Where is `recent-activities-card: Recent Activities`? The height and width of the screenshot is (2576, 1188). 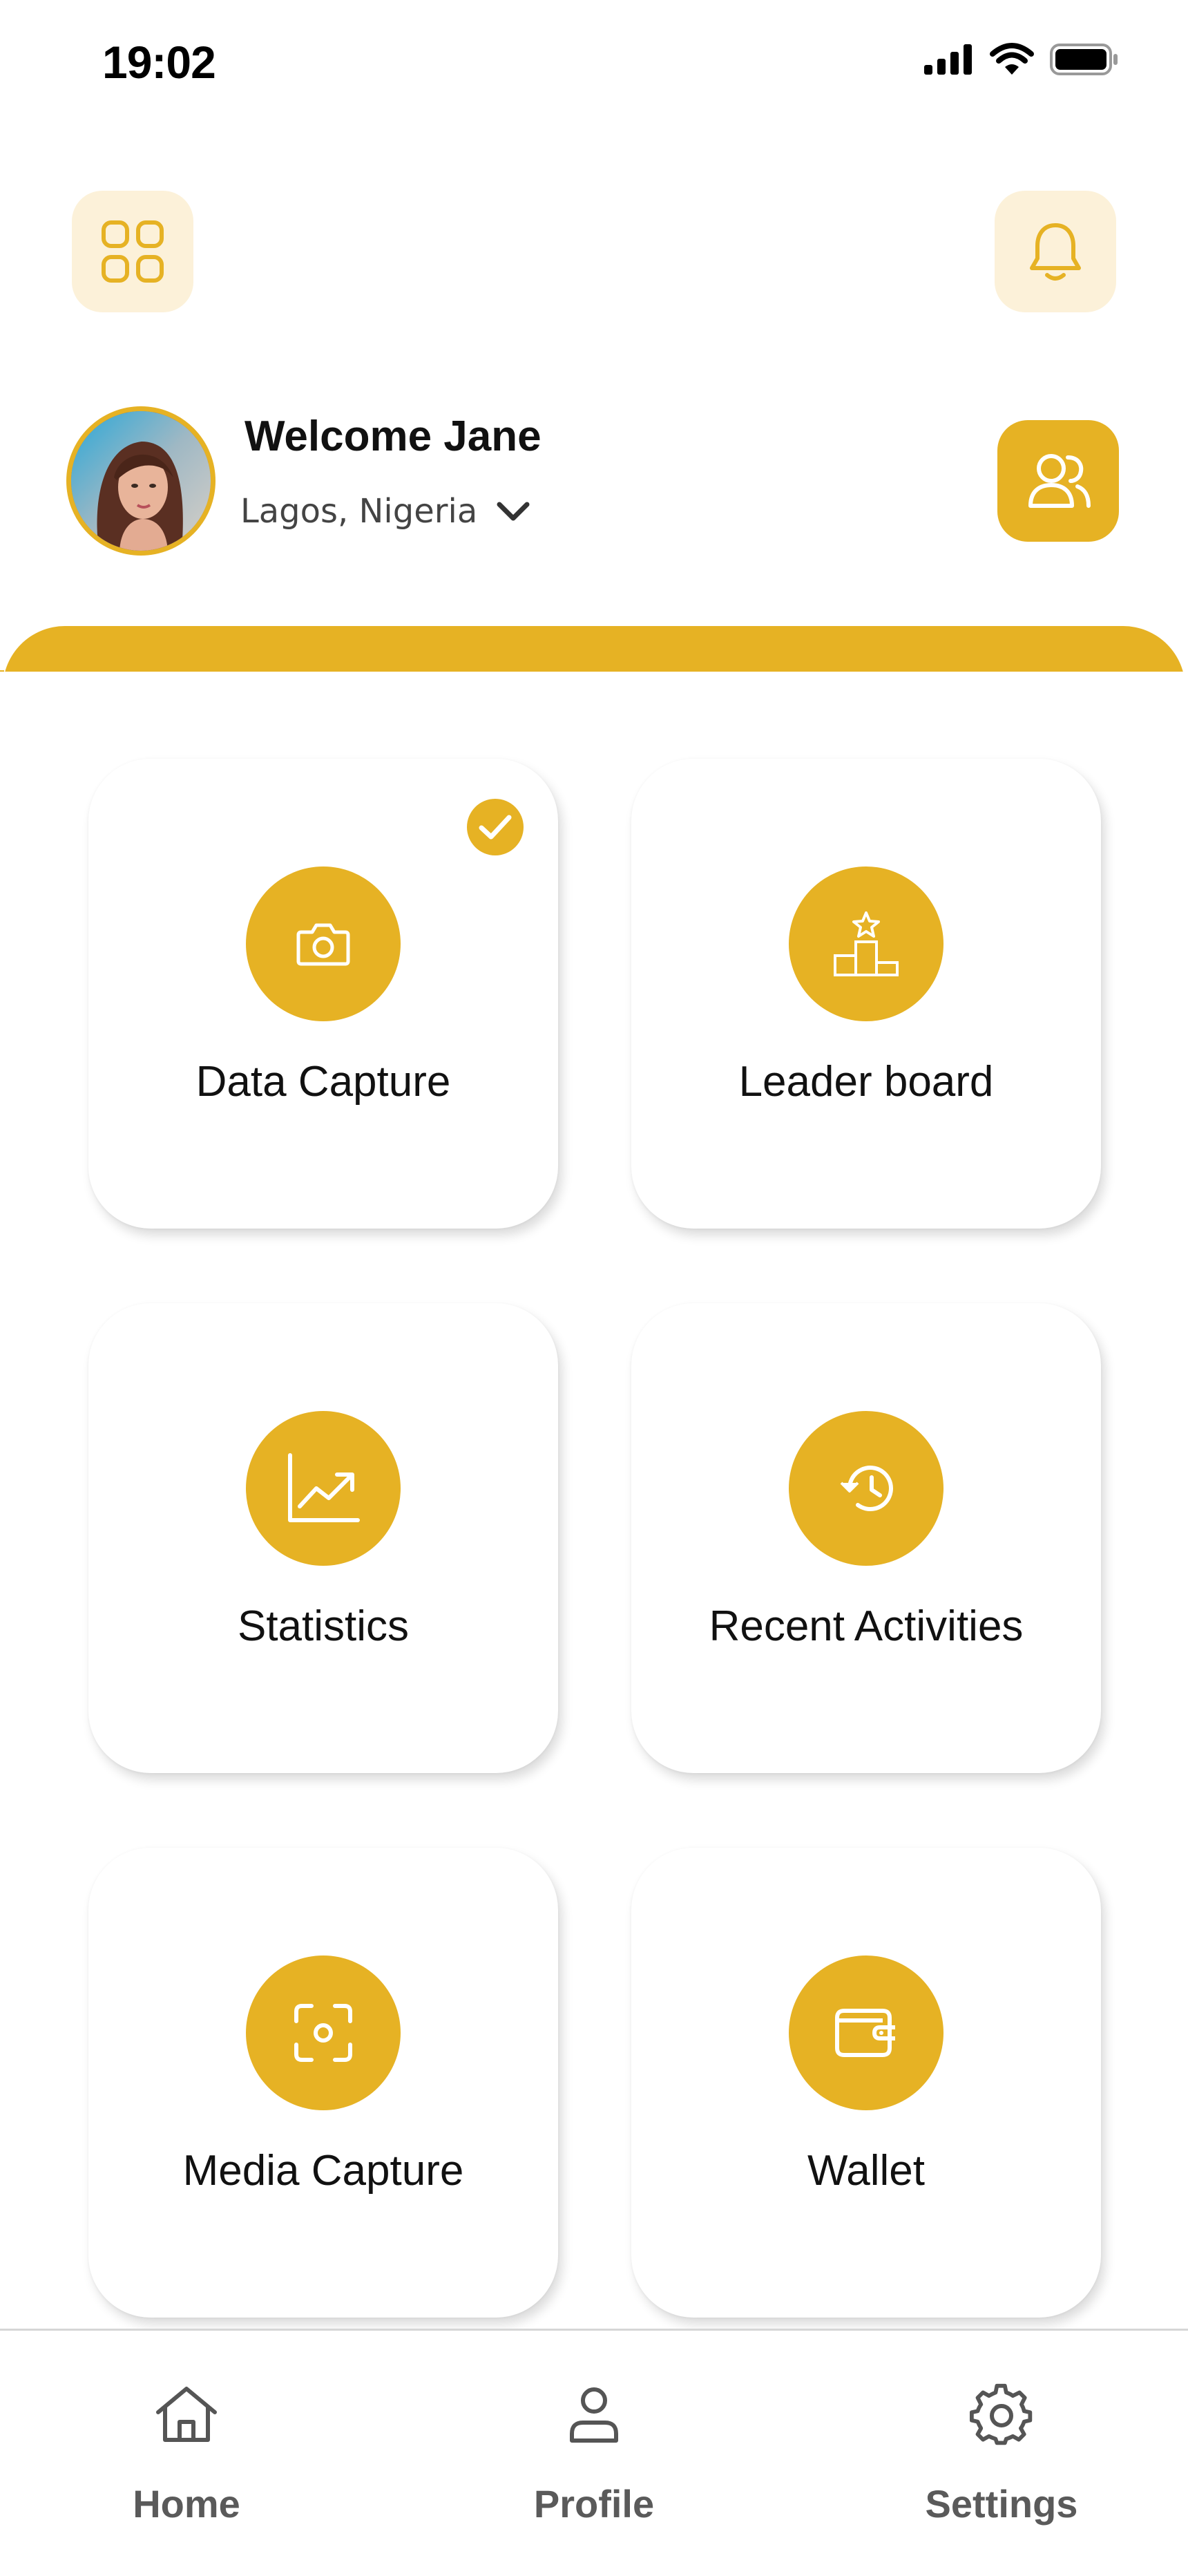
recent-activities-card: Recent Activities is located at coordinates (866, 1538).